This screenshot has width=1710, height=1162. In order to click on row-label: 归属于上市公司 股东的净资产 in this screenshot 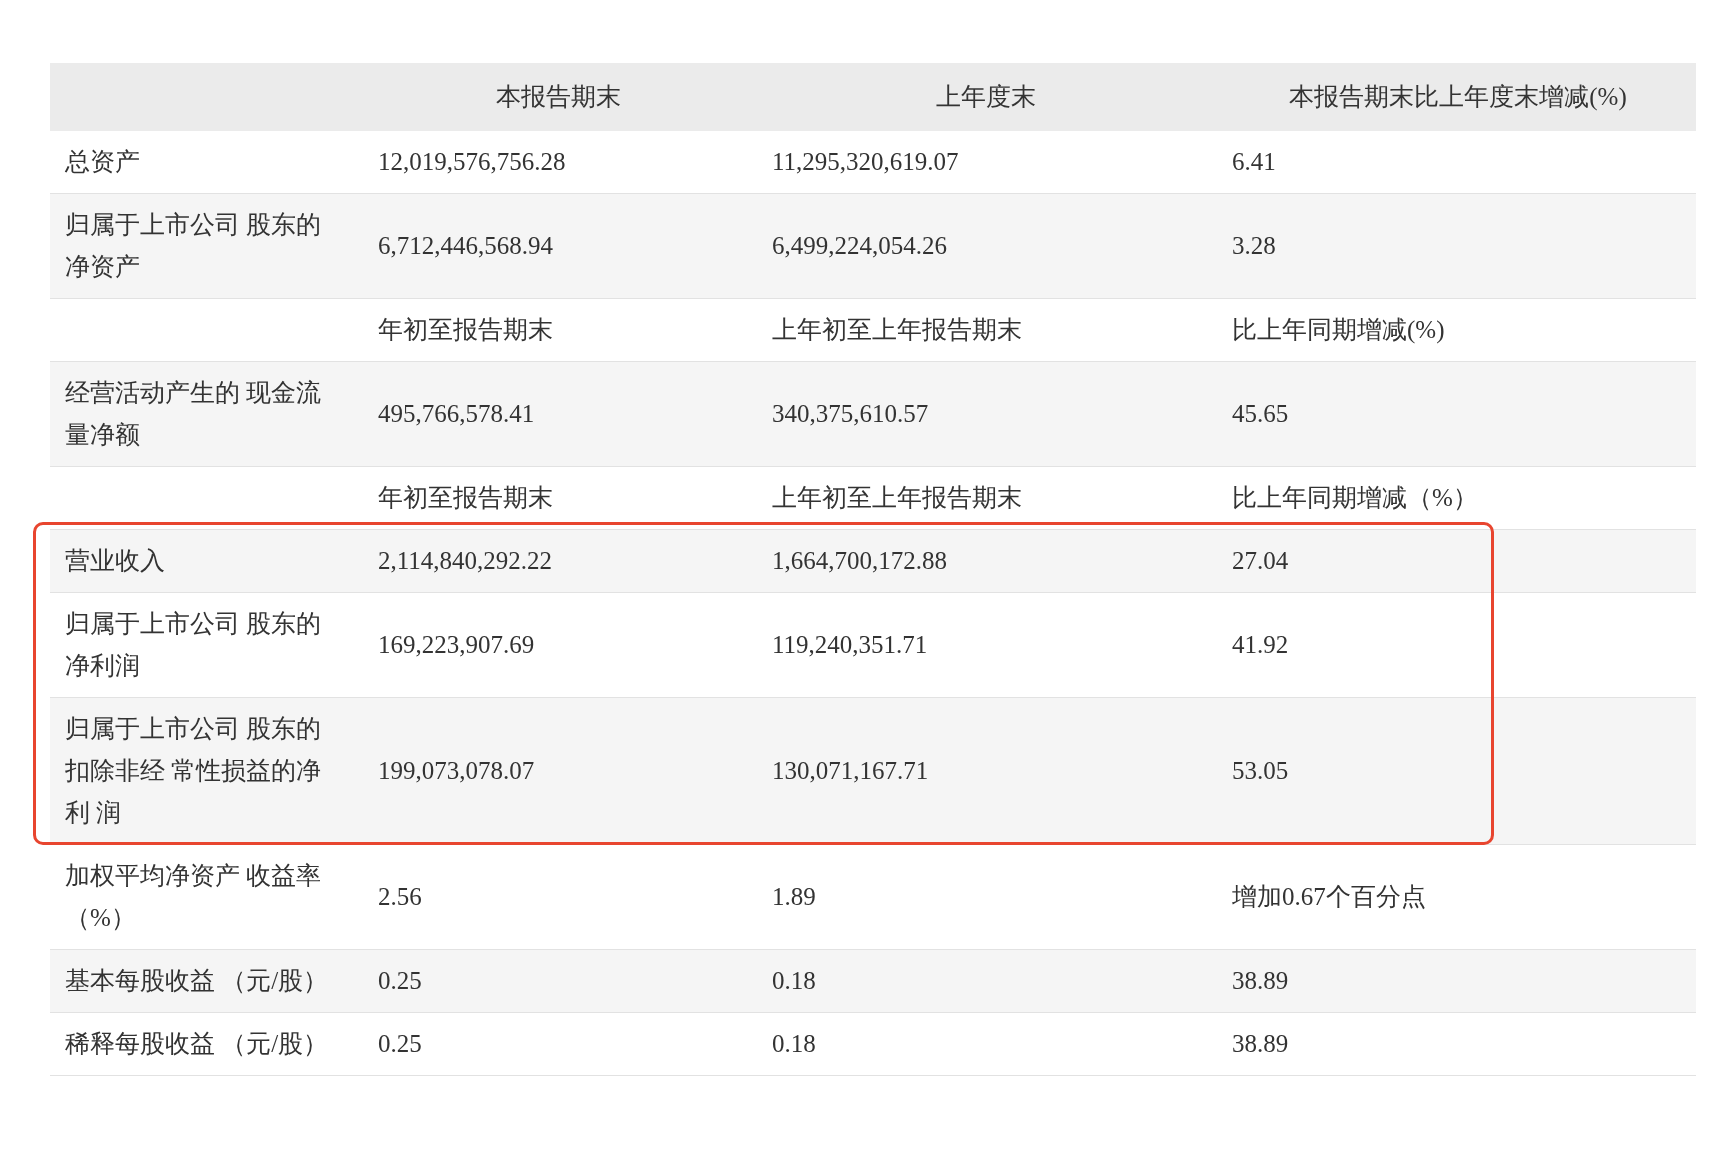, I will do `click(193, 245)`.